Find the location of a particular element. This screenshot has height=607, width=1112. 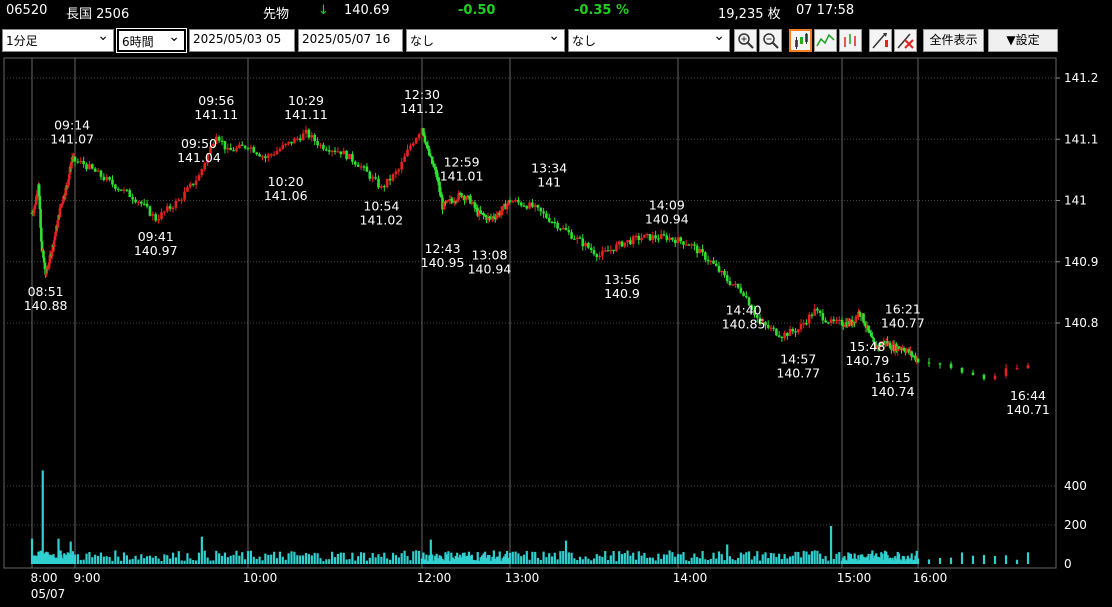

draw-tool-icon is located at coordinates (880, 40).